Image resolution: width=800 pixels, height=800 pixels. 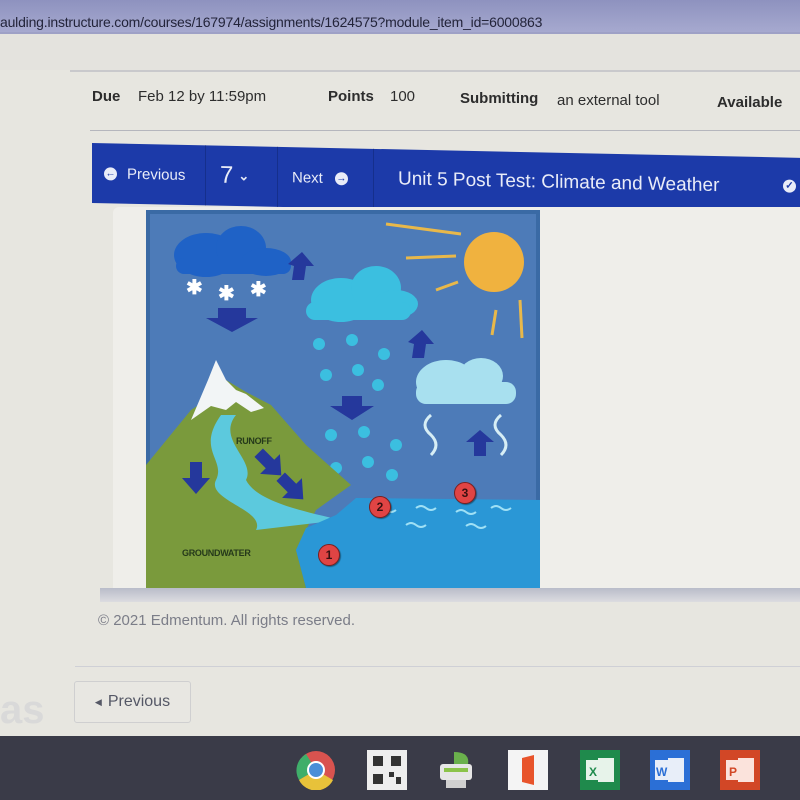 What do you see at coordinates (326, 177) in the screenshot?
I see `next-question-button: Next →` at bounding box center [326, 177].